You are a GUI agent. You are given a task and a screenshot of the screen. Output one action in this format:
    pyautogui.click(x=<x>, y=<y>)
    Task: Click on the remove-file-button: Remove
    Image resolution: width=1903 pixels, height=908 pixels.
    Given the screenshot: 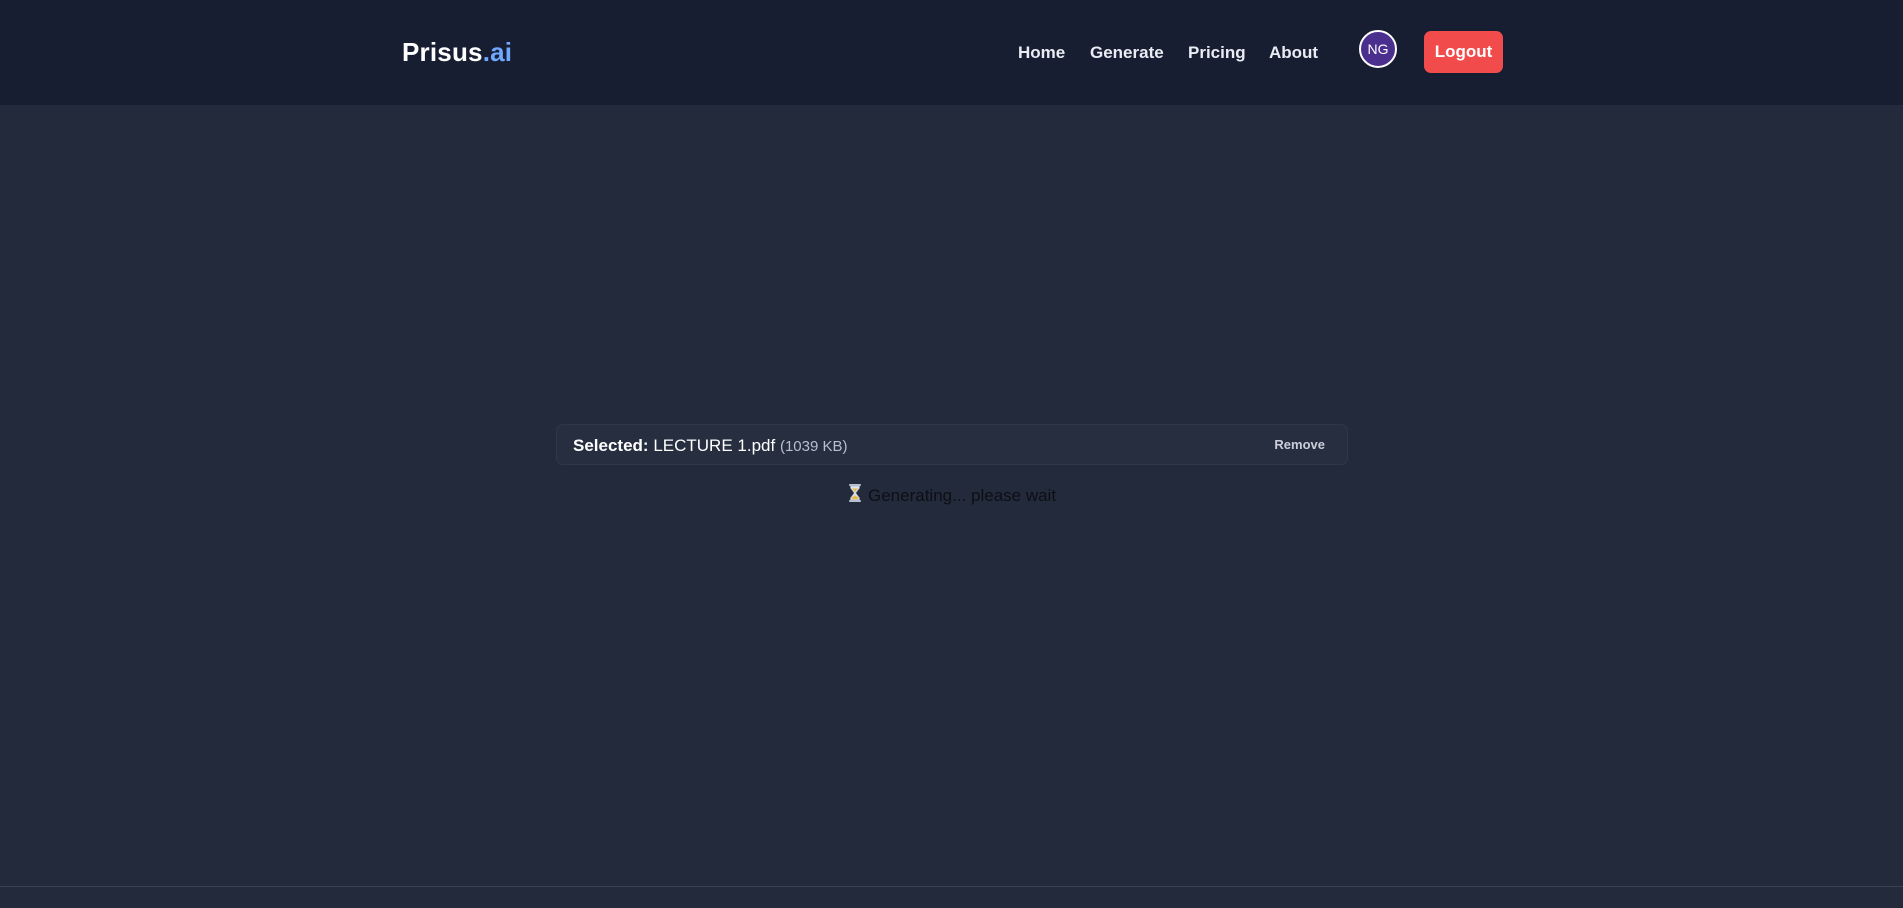 What is the action you would take?
    pyautogui.click(x=1299, y=444)
    